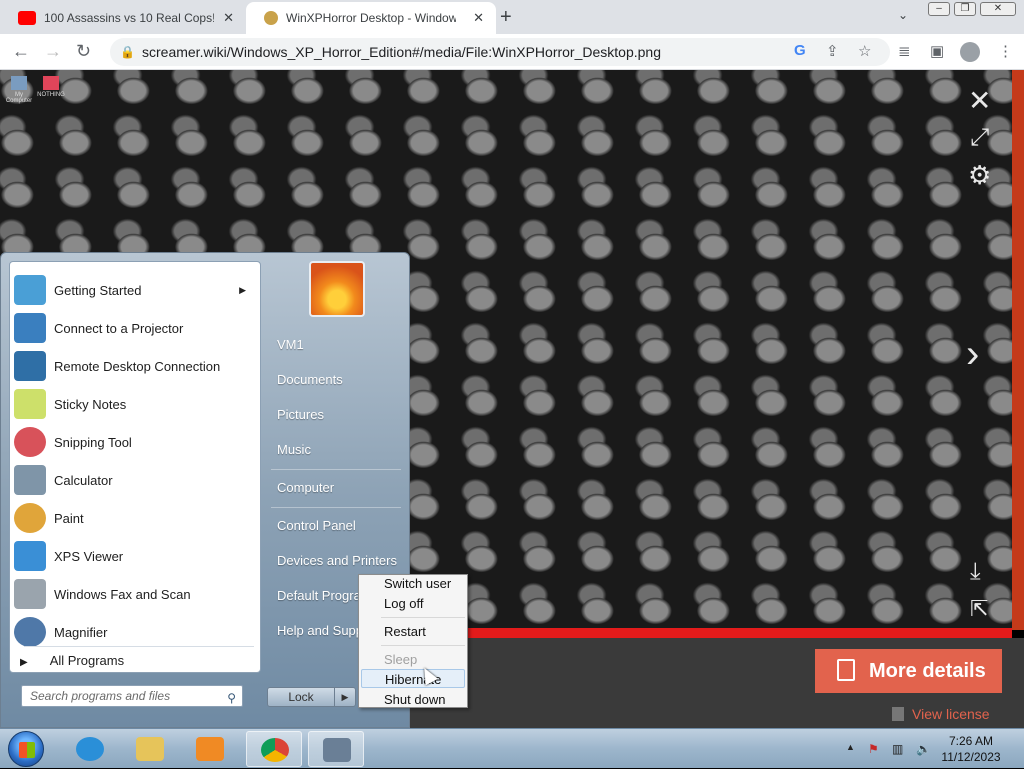  I want to click on tab-youtube: 100 Assassins vs 10 Real Cops! - ✕, so click(123, 18).